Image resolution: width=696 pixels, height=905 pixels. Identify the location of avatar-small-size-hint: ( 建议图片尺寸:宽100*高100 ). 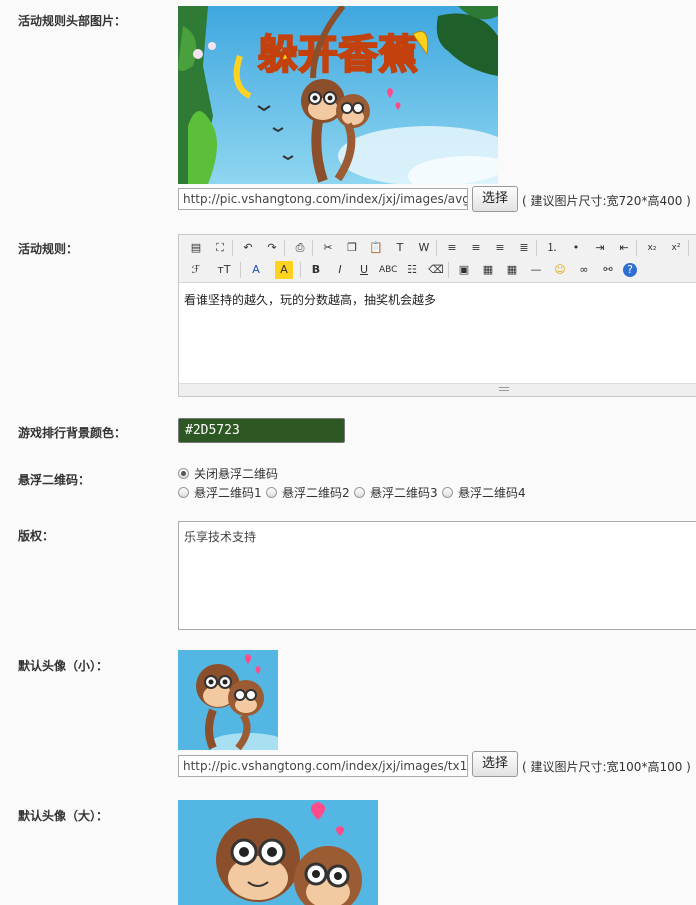
(606, 767).